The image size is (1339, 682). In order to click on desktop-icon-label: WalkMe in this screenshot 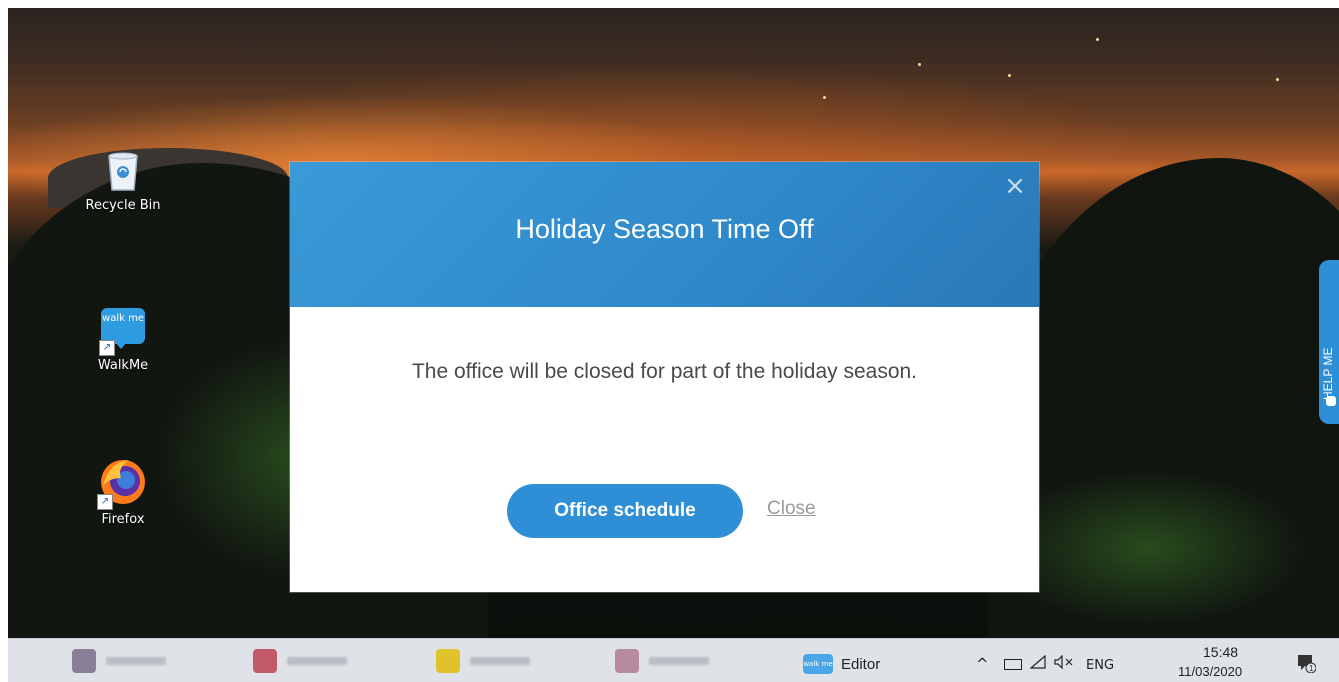, I will do `click(123, 365)`.